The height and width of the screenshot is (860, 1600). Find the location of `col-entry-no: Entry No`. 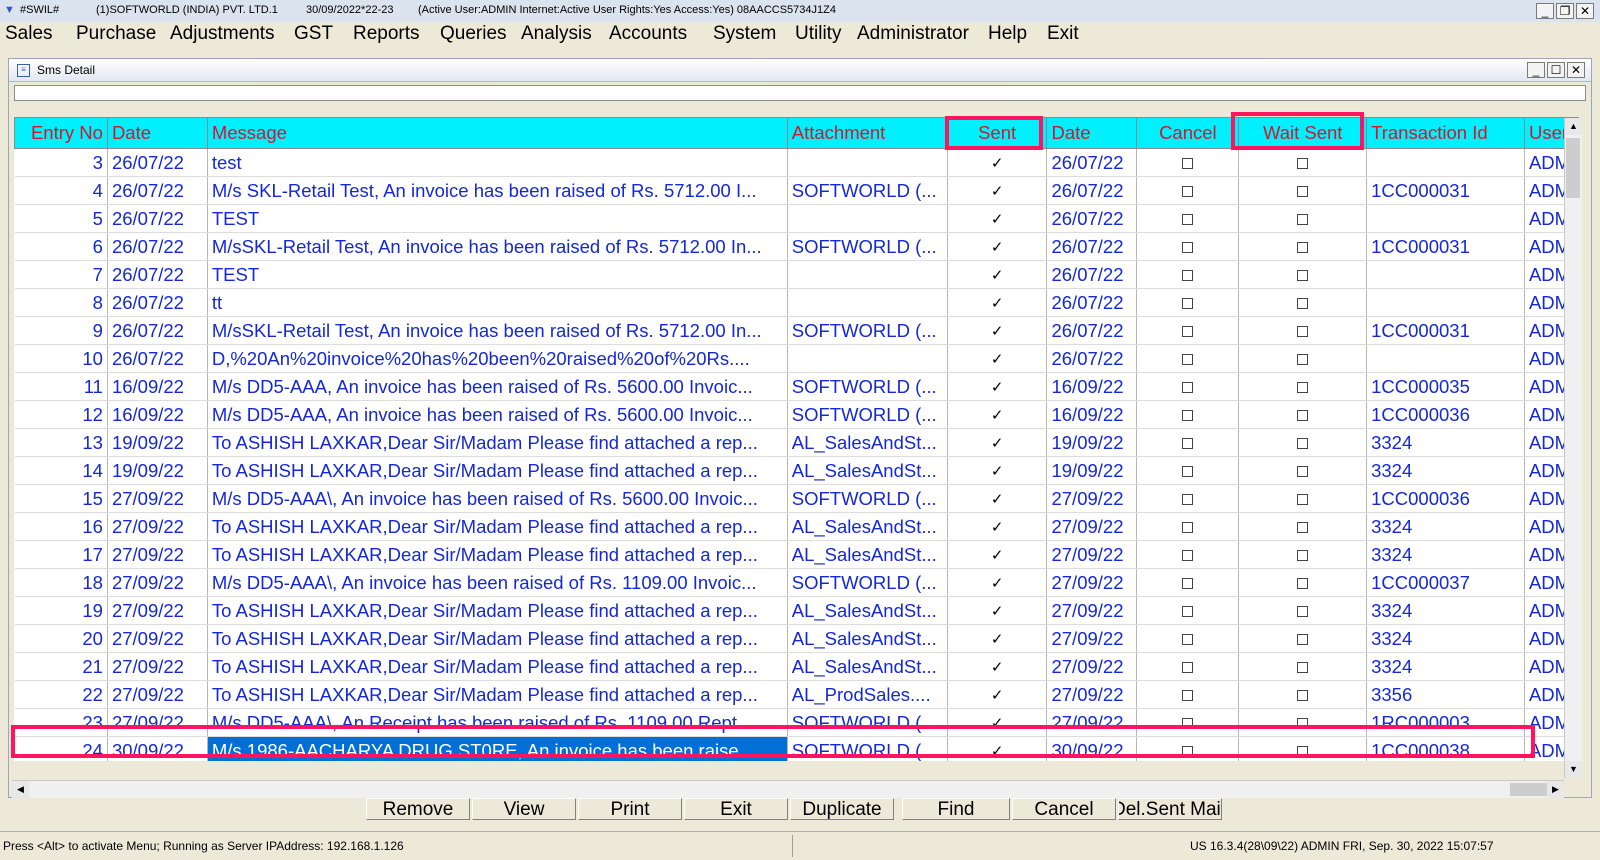

col-entry-no: Entry No is located at coordinates (61, 133).